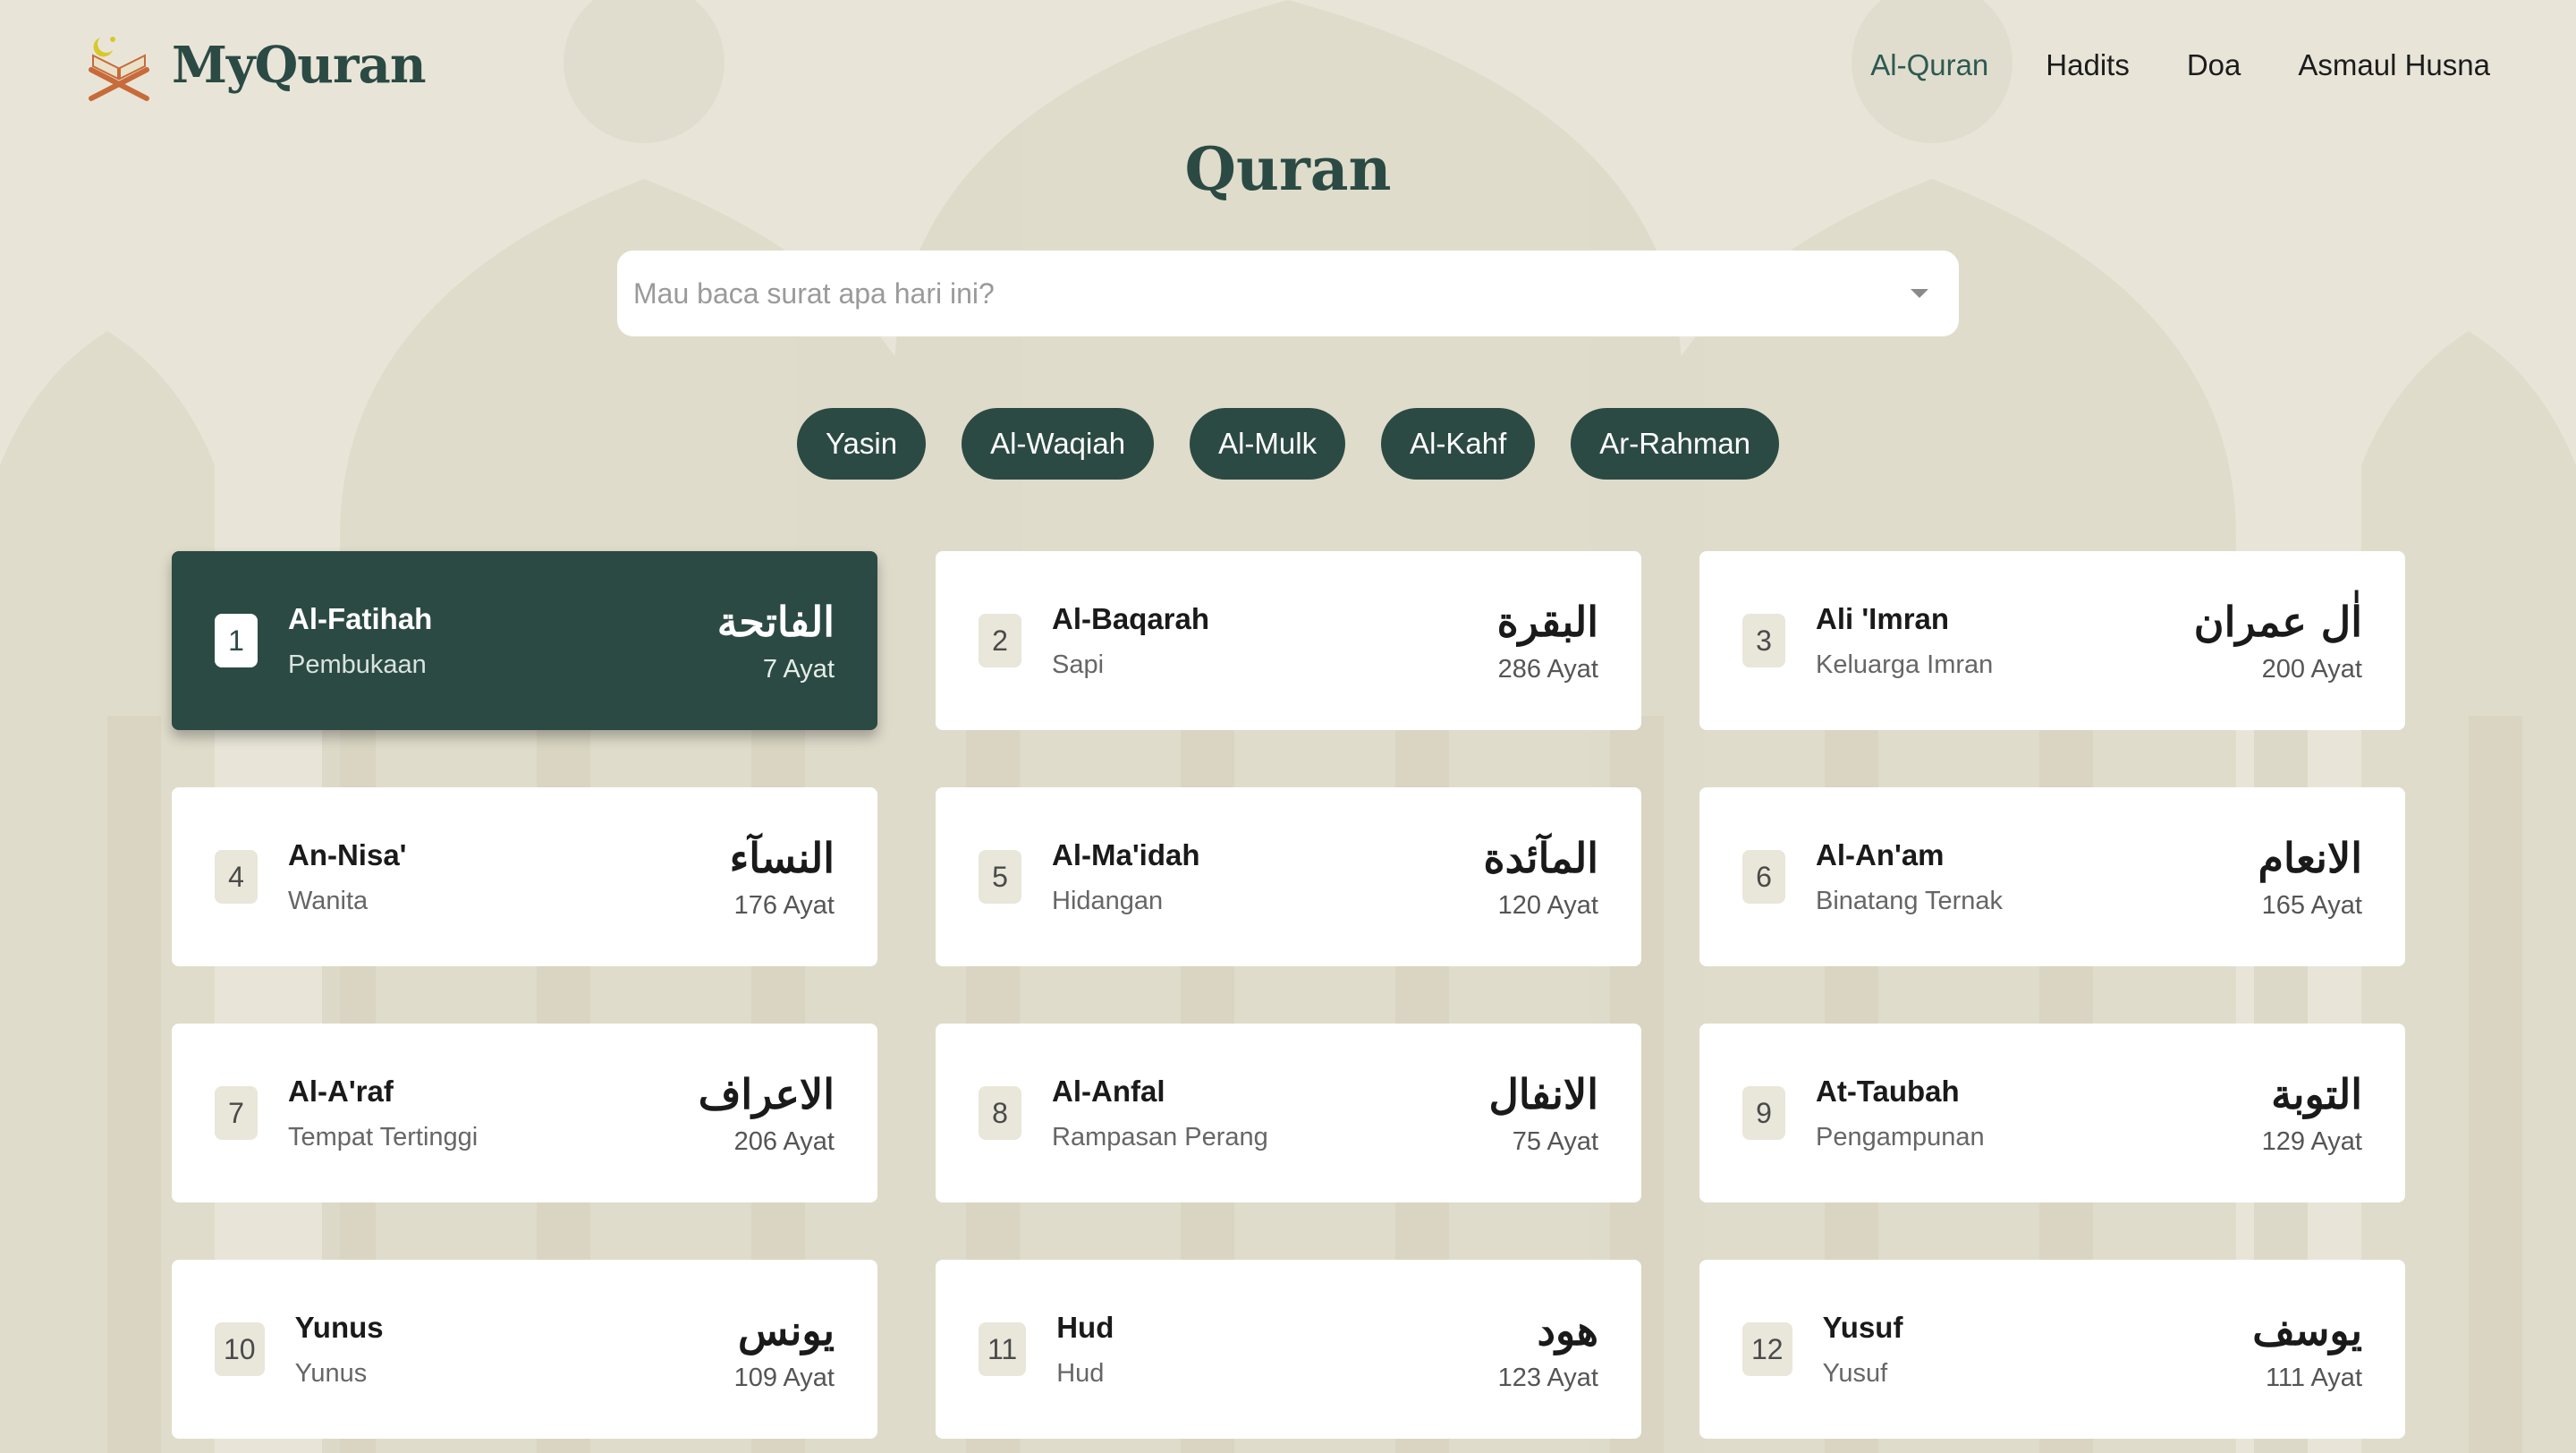 The height and width of the screenshot is (1453, 2576). Describe the element at coordinates (119, 68) in the screenshot. I see `quran-stand-logo-icon` at that location.